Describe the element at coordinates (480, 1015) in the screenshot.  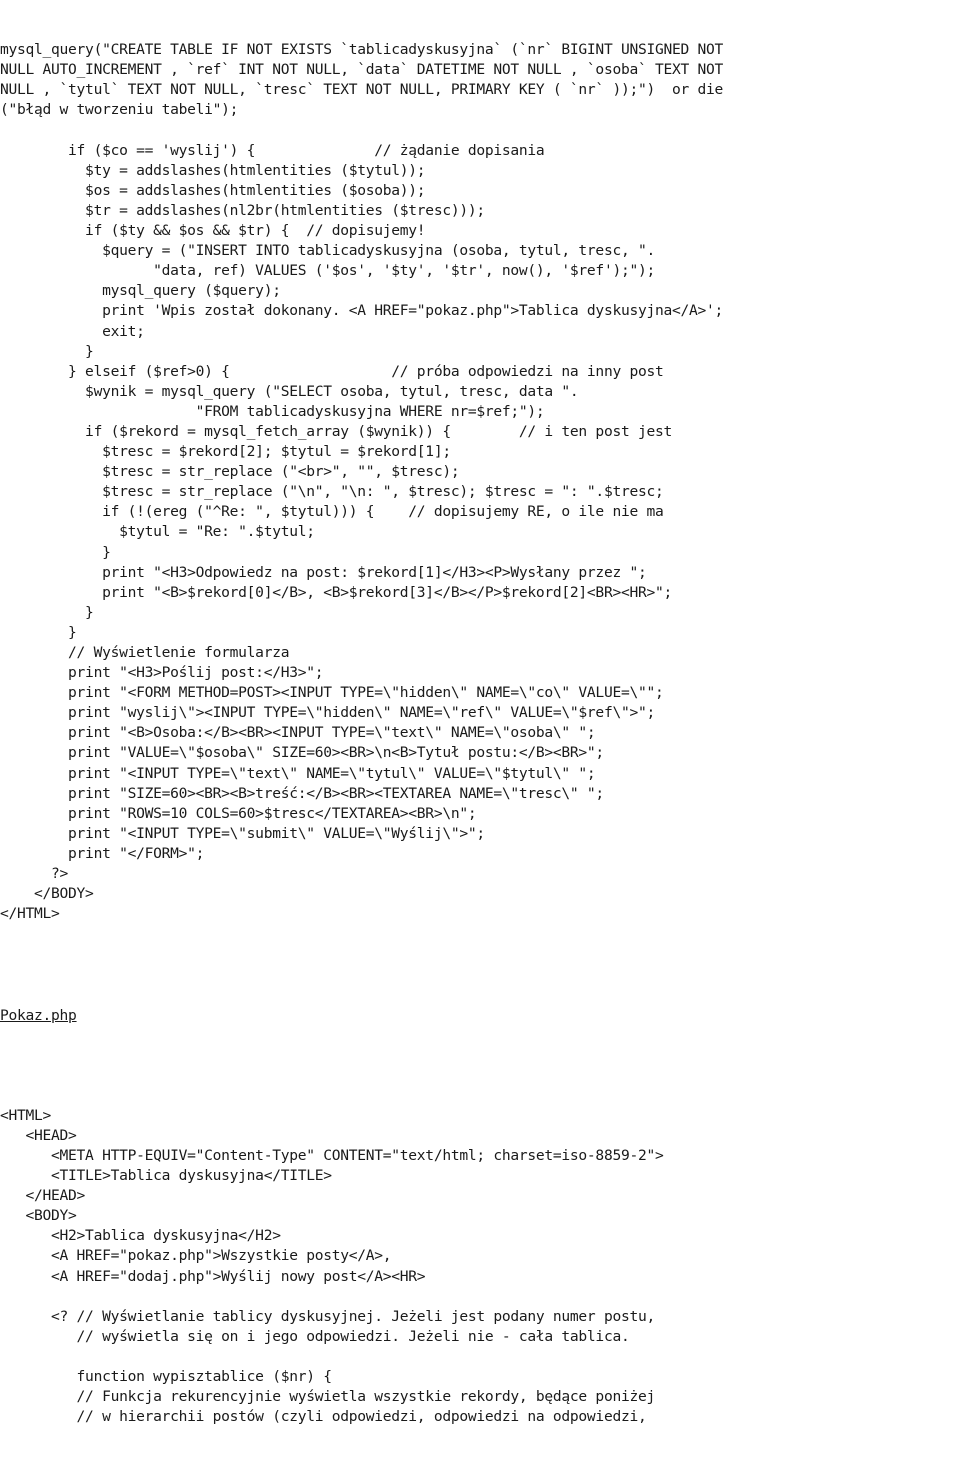
I see `pokaz-php-heading-row: Pokaz.php` at that location.